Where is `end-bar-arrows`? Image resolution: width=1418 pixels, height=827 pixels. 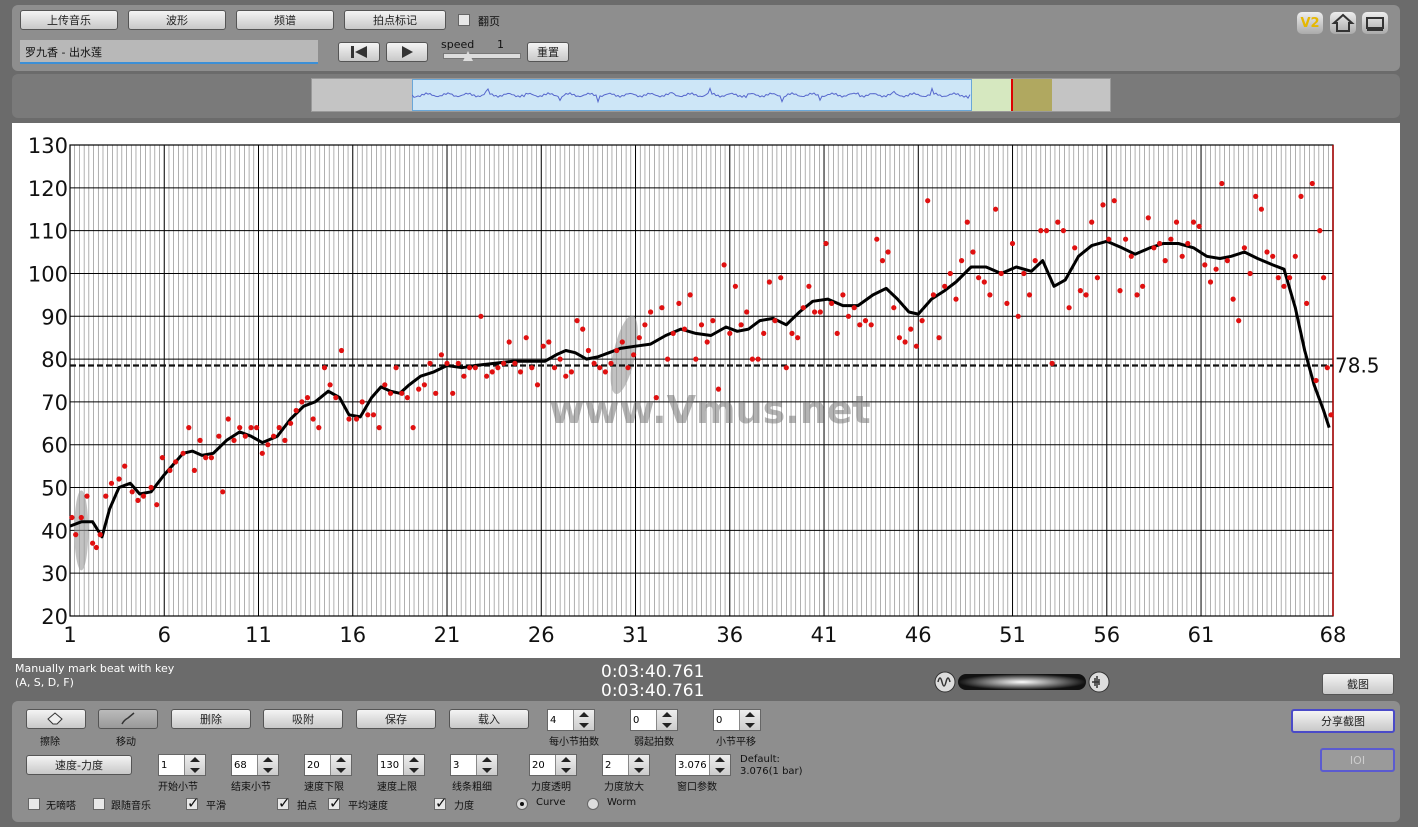
end-bar-arrows is located at coordinates (267, 765).